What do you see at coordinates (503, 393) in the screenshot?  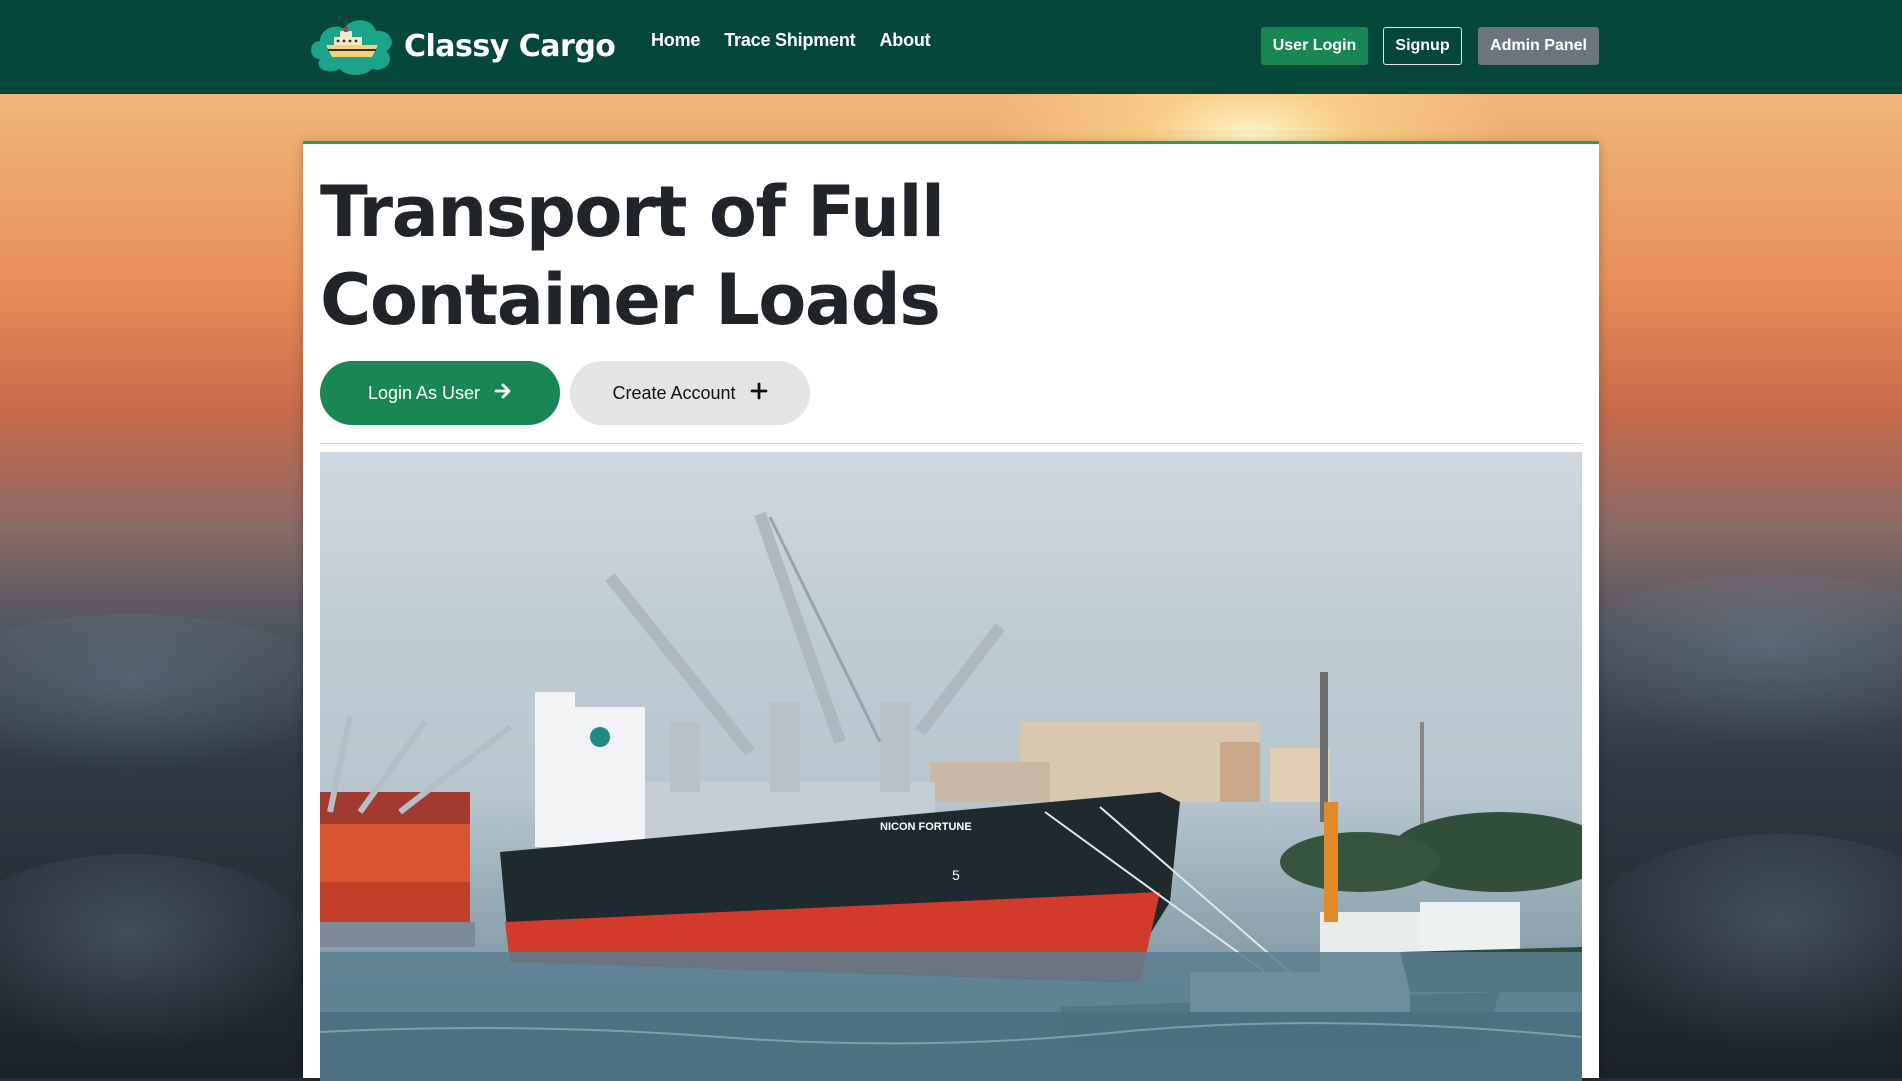 I see `arrow-right-icon` at bounding box center [503, 393].